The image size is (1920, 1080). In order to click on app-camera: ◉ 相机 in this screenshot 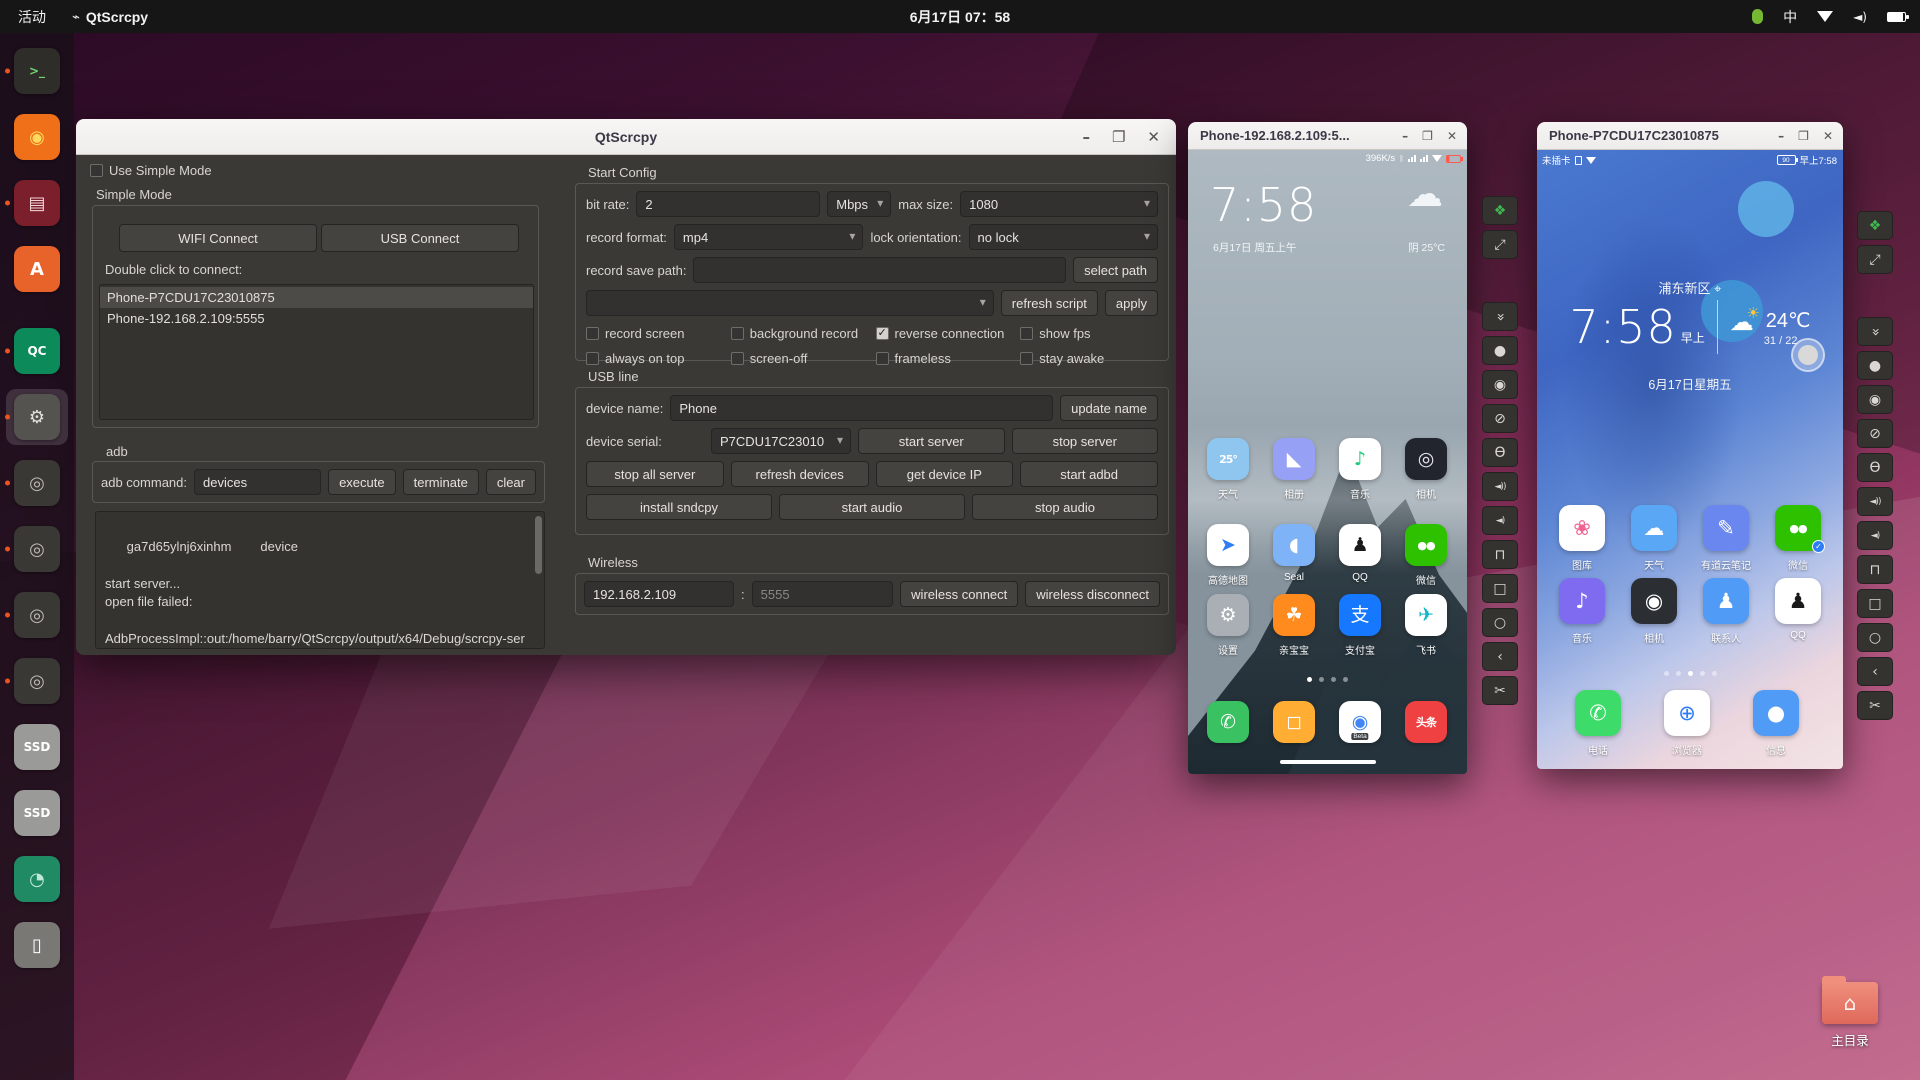, I will do `click(1654, 611)`.